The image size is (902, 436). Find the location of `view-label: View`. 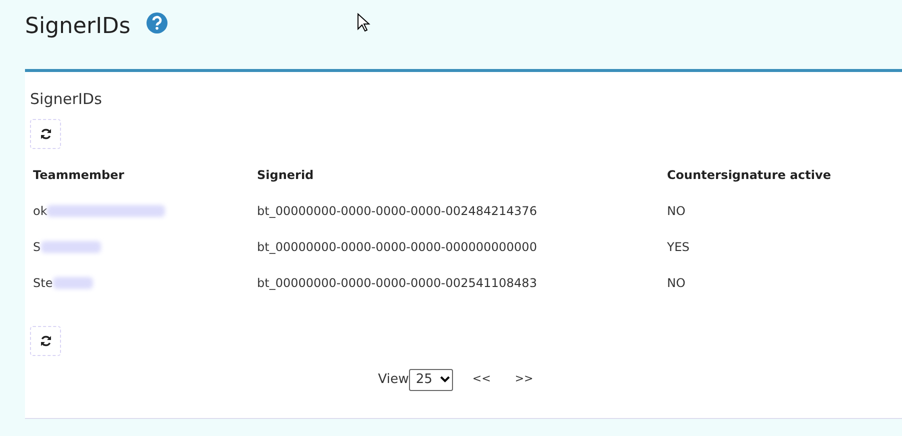

view-label: View is located at coordinates (393, 379).